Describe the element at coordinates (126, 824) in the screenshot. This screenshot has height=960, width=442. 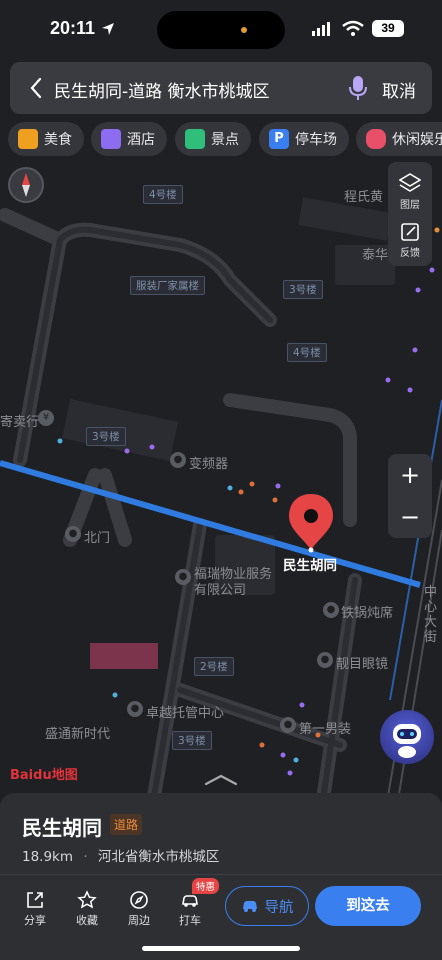
I see `place-type-tag: 道路` at that location.